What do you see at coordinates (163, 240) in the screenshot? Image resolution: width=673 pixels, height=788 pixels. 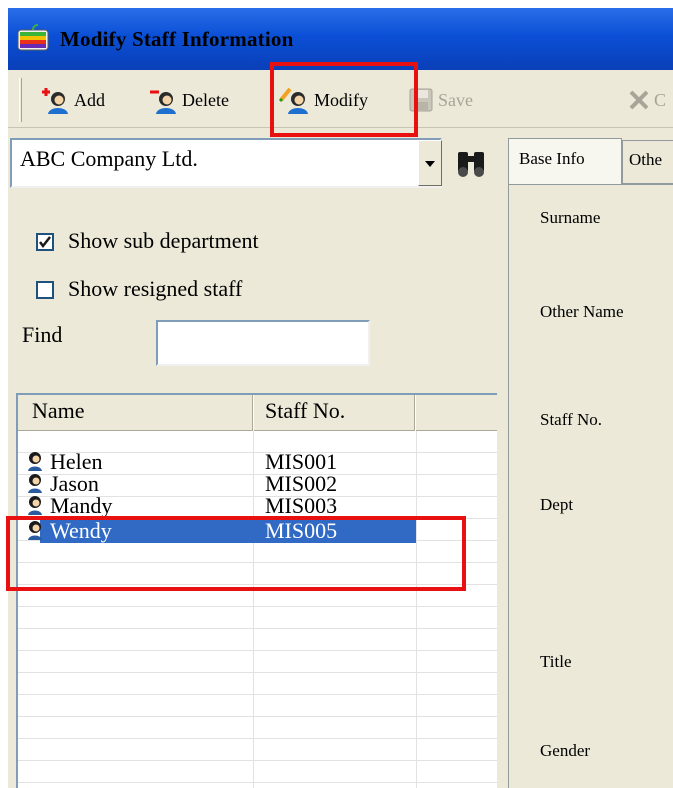 I see `show-sub-department-label: Show sub department` at bounding box center [163, 240].